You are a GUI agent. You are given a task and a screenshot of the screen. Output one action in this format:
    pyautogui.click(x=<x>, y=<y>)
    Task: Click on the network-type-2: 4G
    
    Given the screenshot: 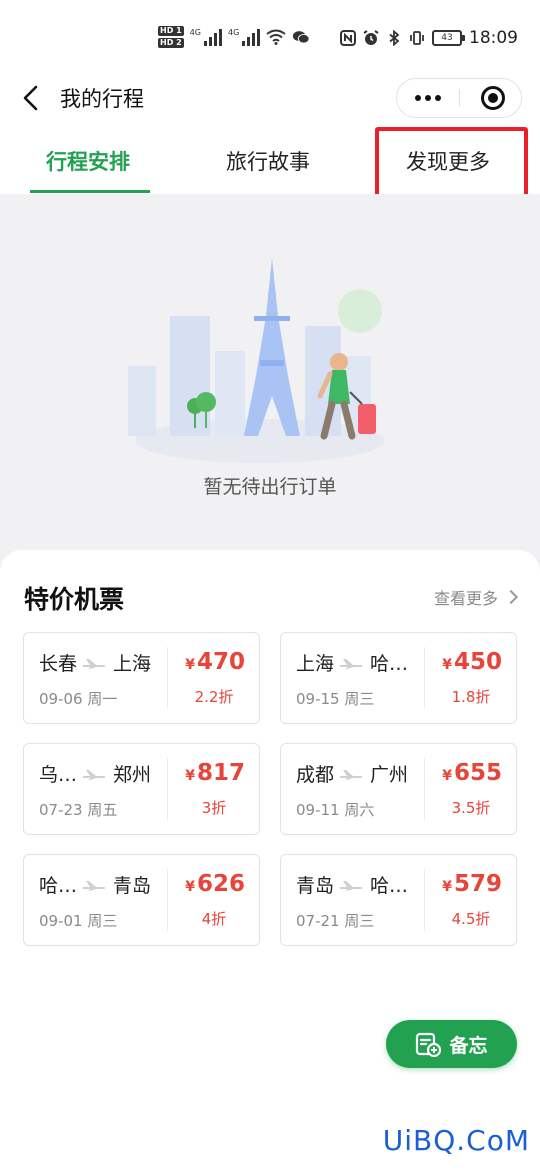 What is the action you would take?
    pyautogui.click(x=233, y=32)
    